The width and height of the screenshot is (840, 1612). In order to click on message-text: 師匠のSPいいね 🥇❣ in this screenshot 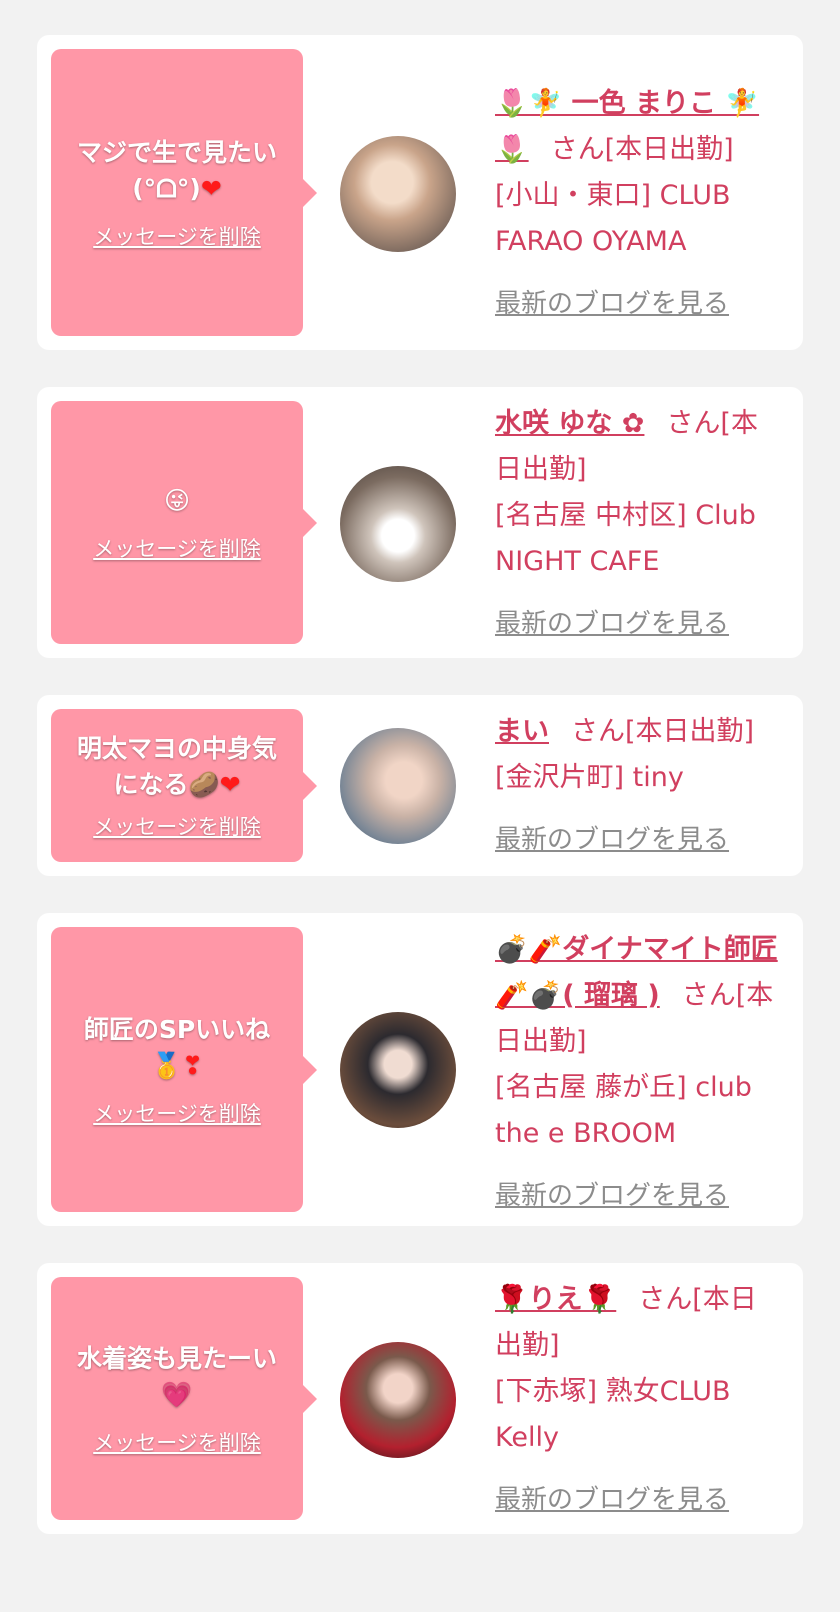, I will do `click(177, 1047)`.